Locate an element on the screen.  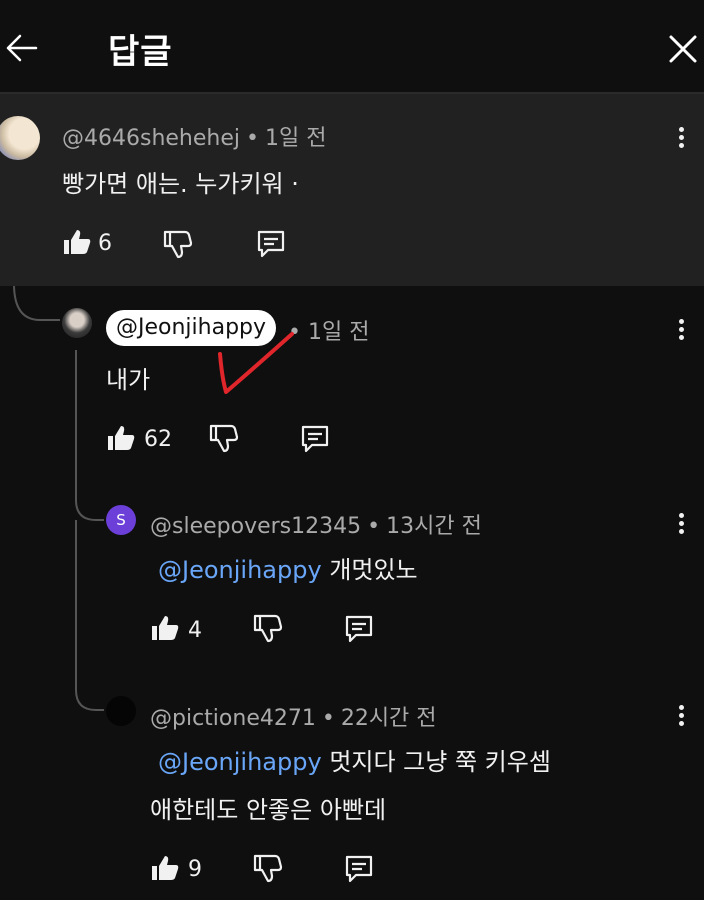
comment-text: 내가 is located at coordinates (128, 380).